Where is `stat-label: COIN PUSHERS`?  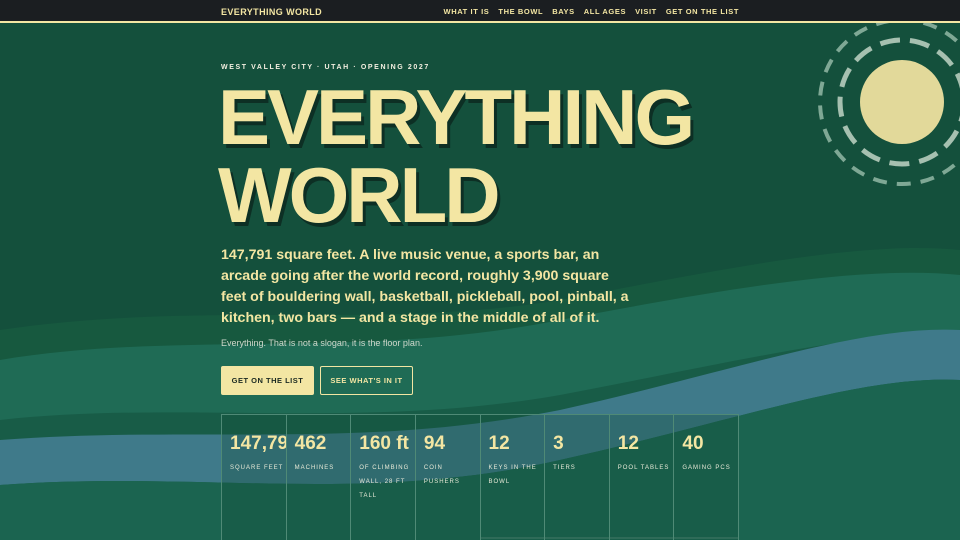
stat-label: COIN PUSHERS is located at coordinates (441, 475).